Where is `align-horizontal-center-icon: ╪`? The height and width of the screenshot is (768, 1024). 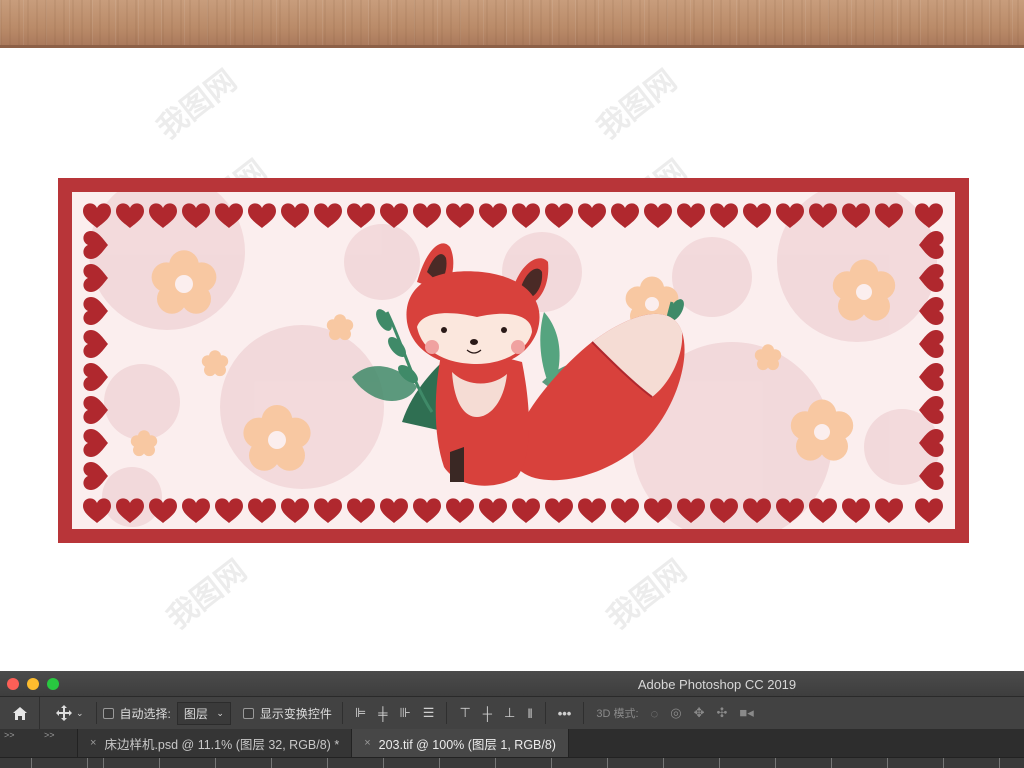
align-horizontal-center-icon: ╪ is located at coordinates (382, 713).